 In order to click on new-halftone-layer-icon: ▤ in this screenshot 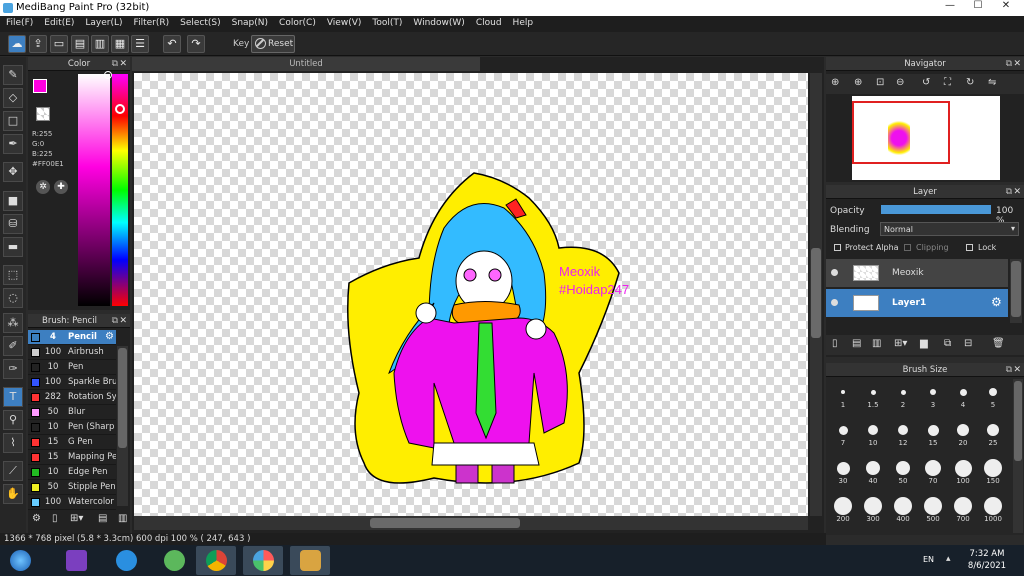, I will do `click(856, 343)`.